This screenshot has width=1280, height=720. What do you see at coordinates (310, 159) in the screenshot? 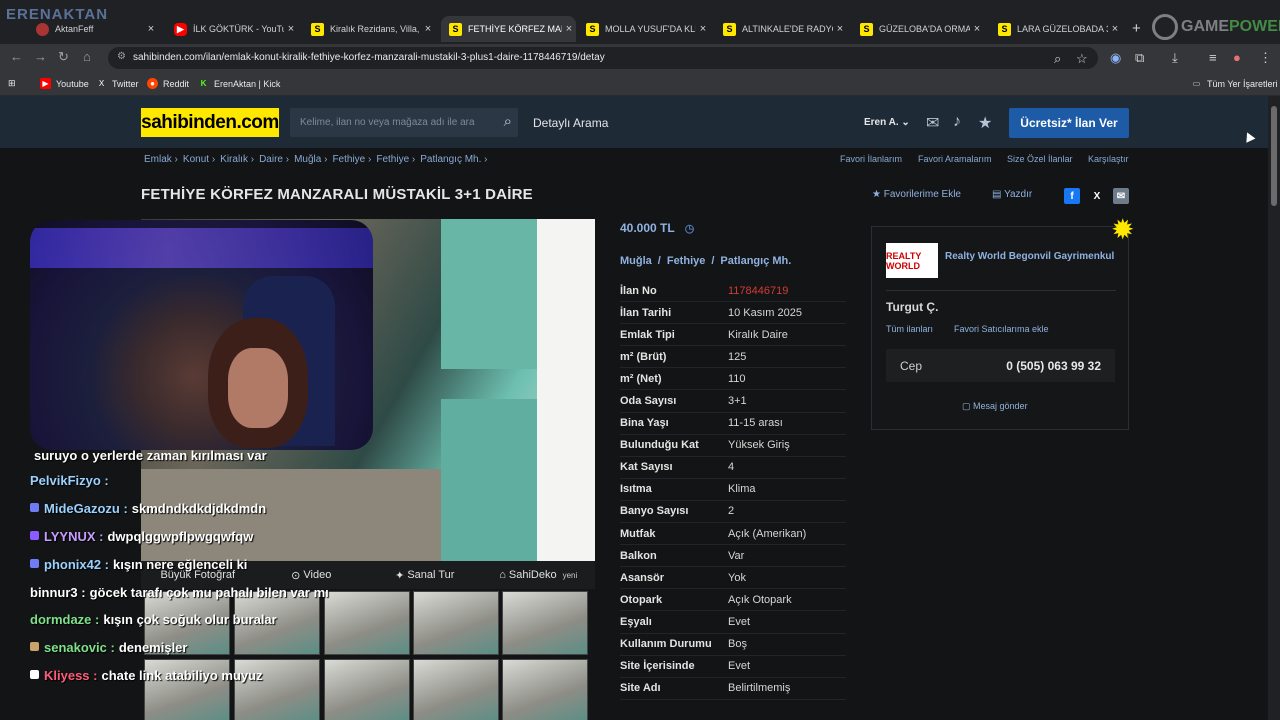
I see `breadcrumb-item: Muğla ›` at bounding box center [310, 159].